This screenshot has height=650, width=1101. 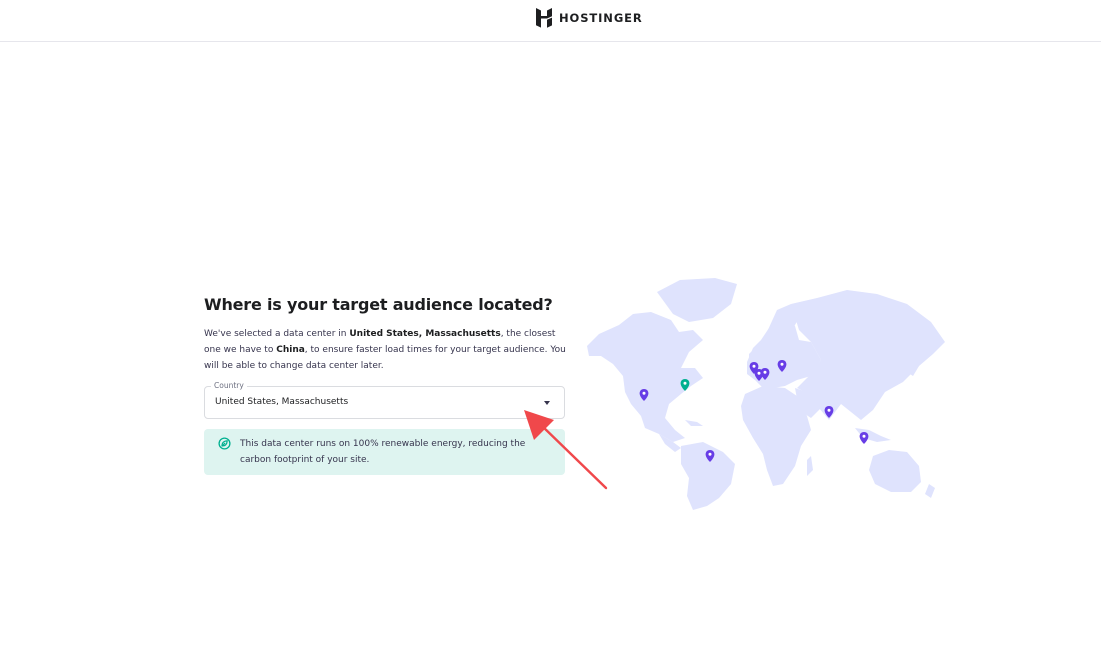 I want to click on brand-name: HOSTINGER, so click(x=601, y=18).